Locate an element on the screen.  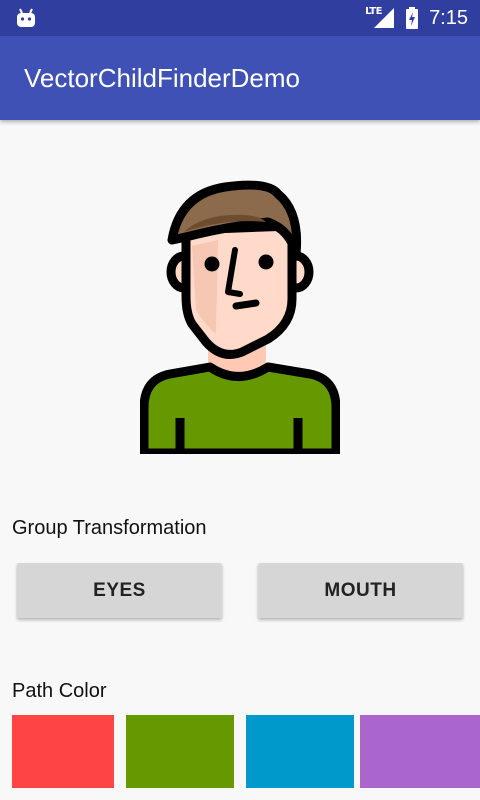
app-title: VectorChildFinderDemo is located at coordinates (162, 78).